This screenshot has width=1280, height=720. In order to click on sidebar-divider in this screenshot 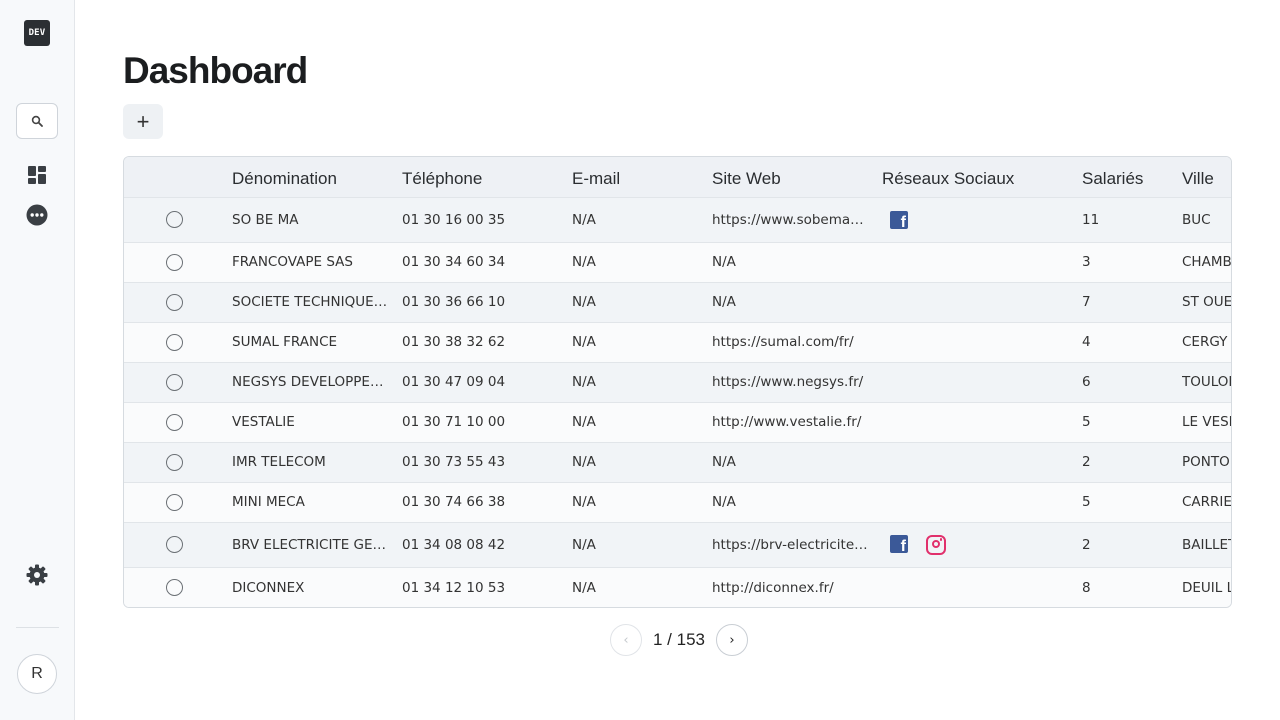, I will do `click(37, 627)`.